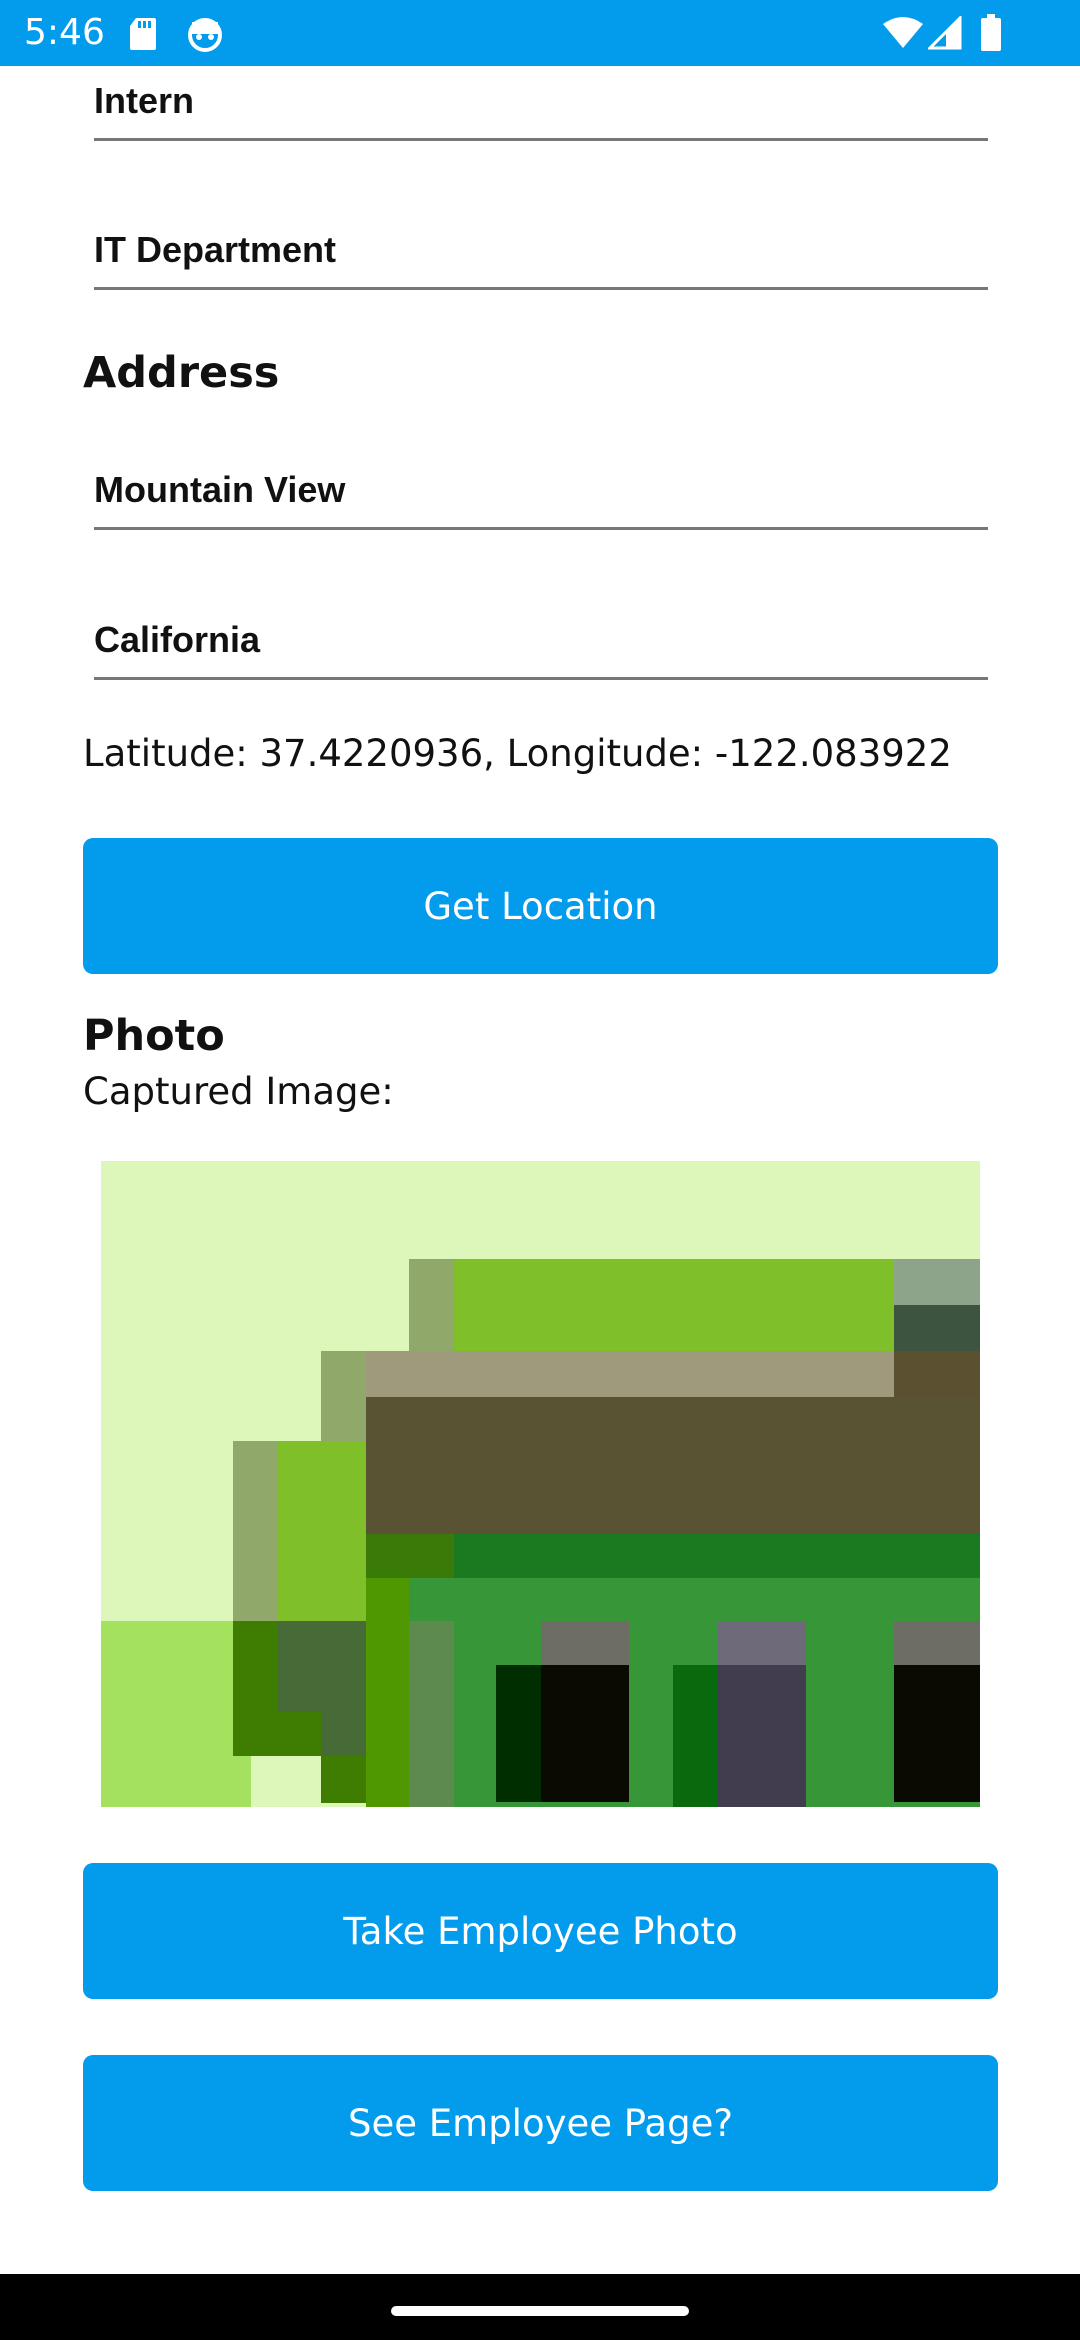 The width and height of the screenshot is (1080, 2340). Describe the element at coordinates (541, 259) in the screenshot. I see `department-field: IT Department` at that location.